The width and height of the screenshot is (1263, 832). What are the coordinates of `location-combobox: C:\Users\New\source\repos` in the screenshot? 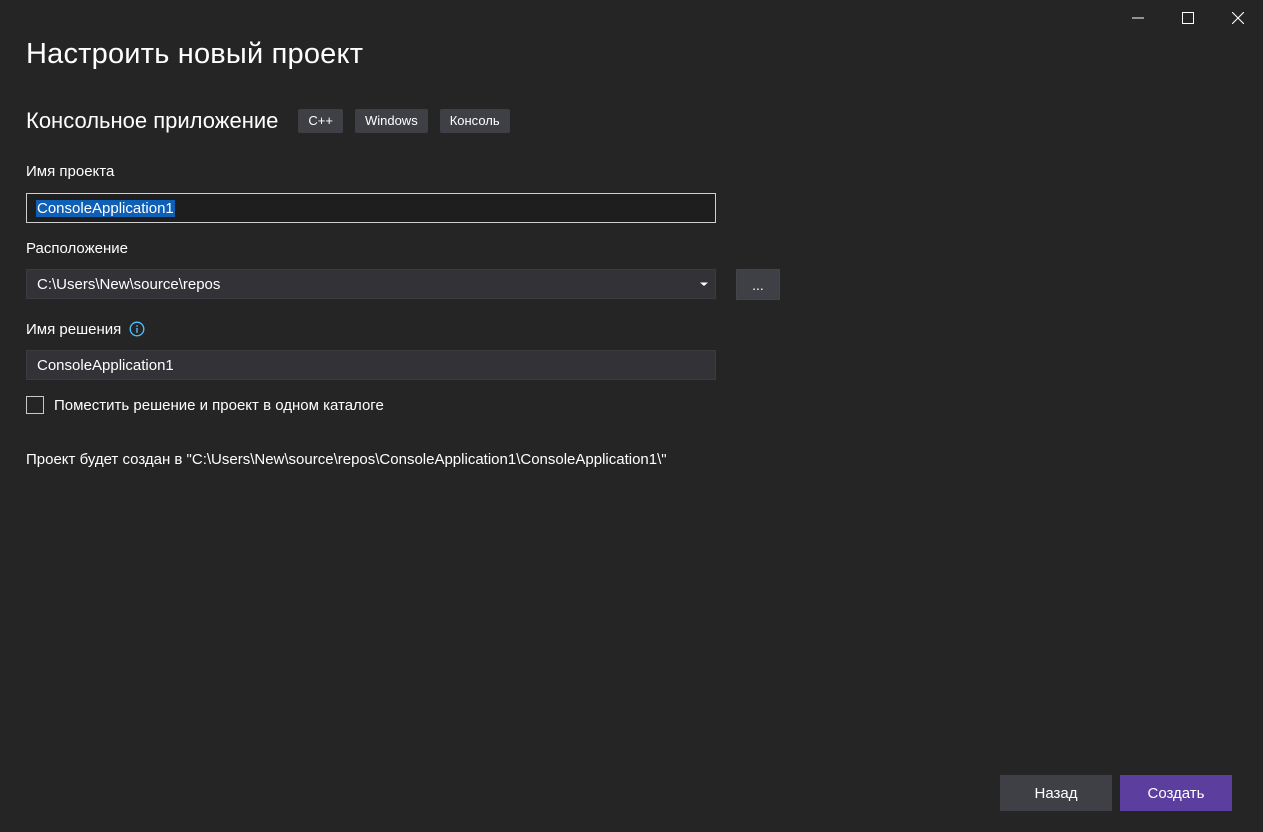 It's located at (371, 284).